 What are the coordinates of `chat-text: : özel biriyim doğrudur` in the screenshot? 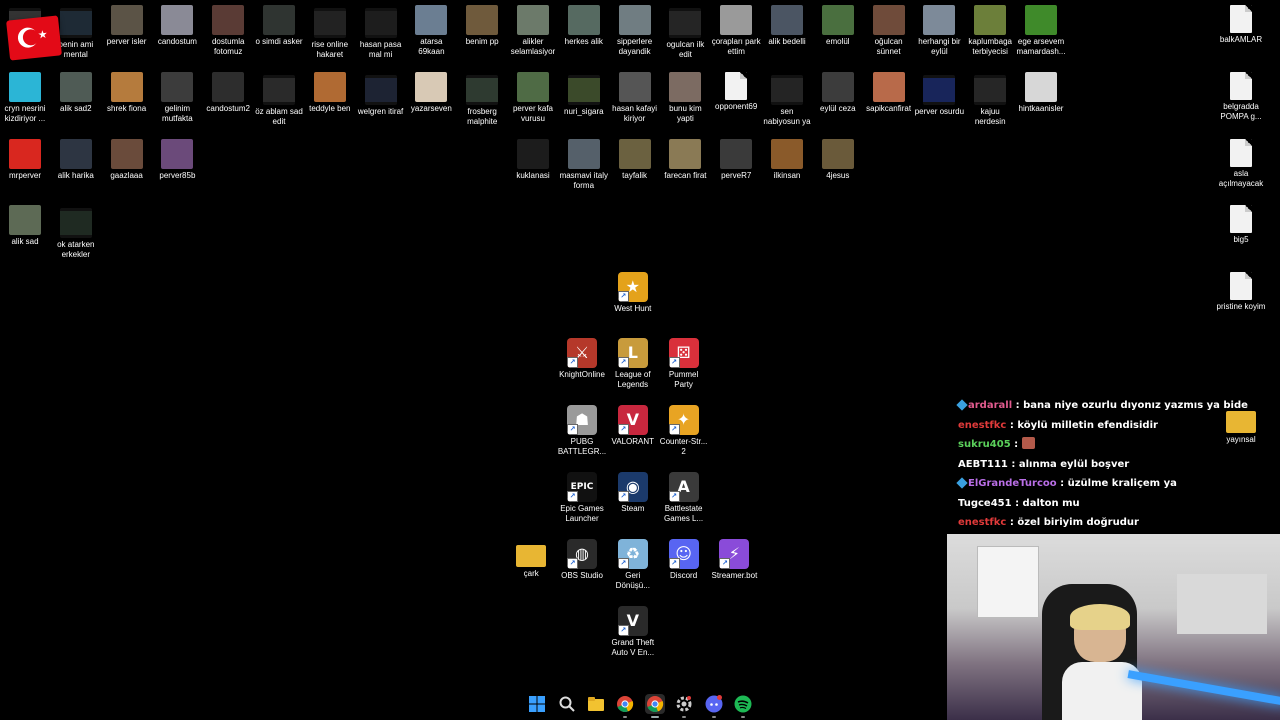 It's located at (1072, 522).